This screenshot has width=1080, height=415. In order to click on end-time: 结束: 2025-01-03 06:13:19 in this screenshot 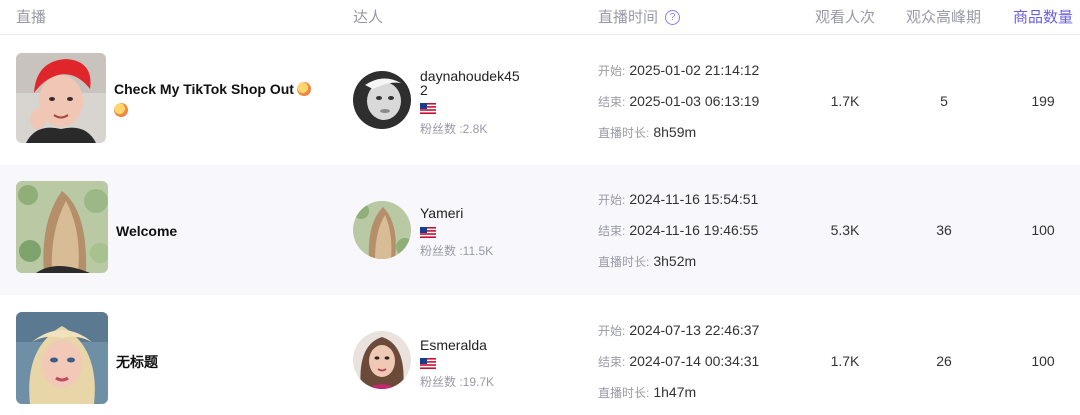, I will do `click(678, 101)`.